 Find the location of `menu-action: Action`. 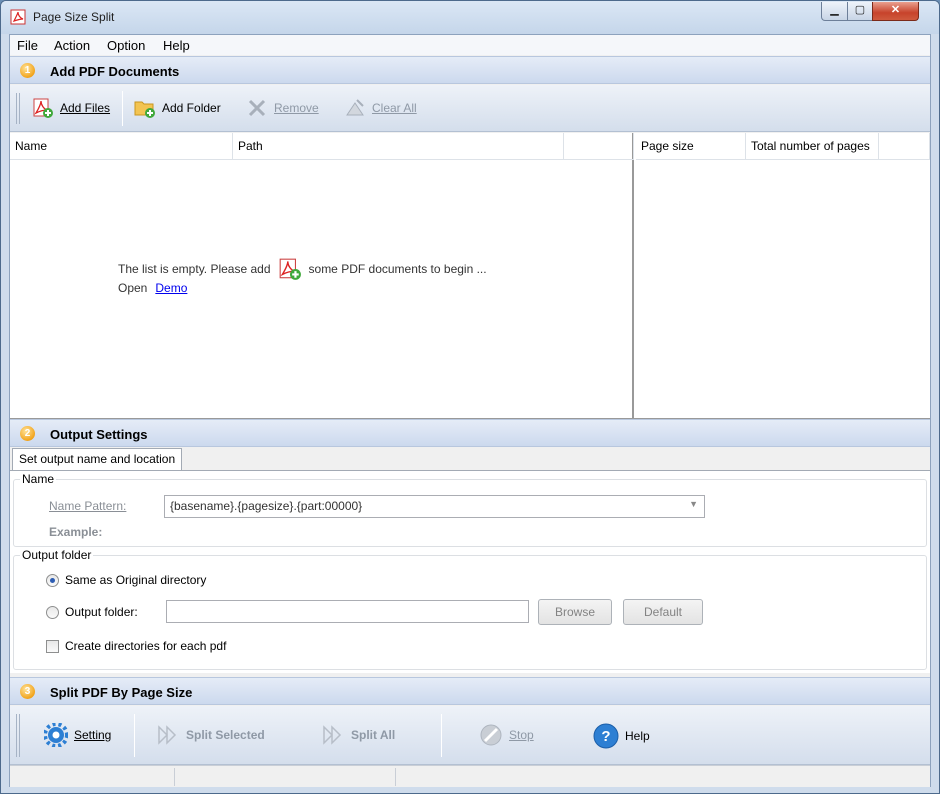

menu-action: Action is located at coordinates (72, 45).